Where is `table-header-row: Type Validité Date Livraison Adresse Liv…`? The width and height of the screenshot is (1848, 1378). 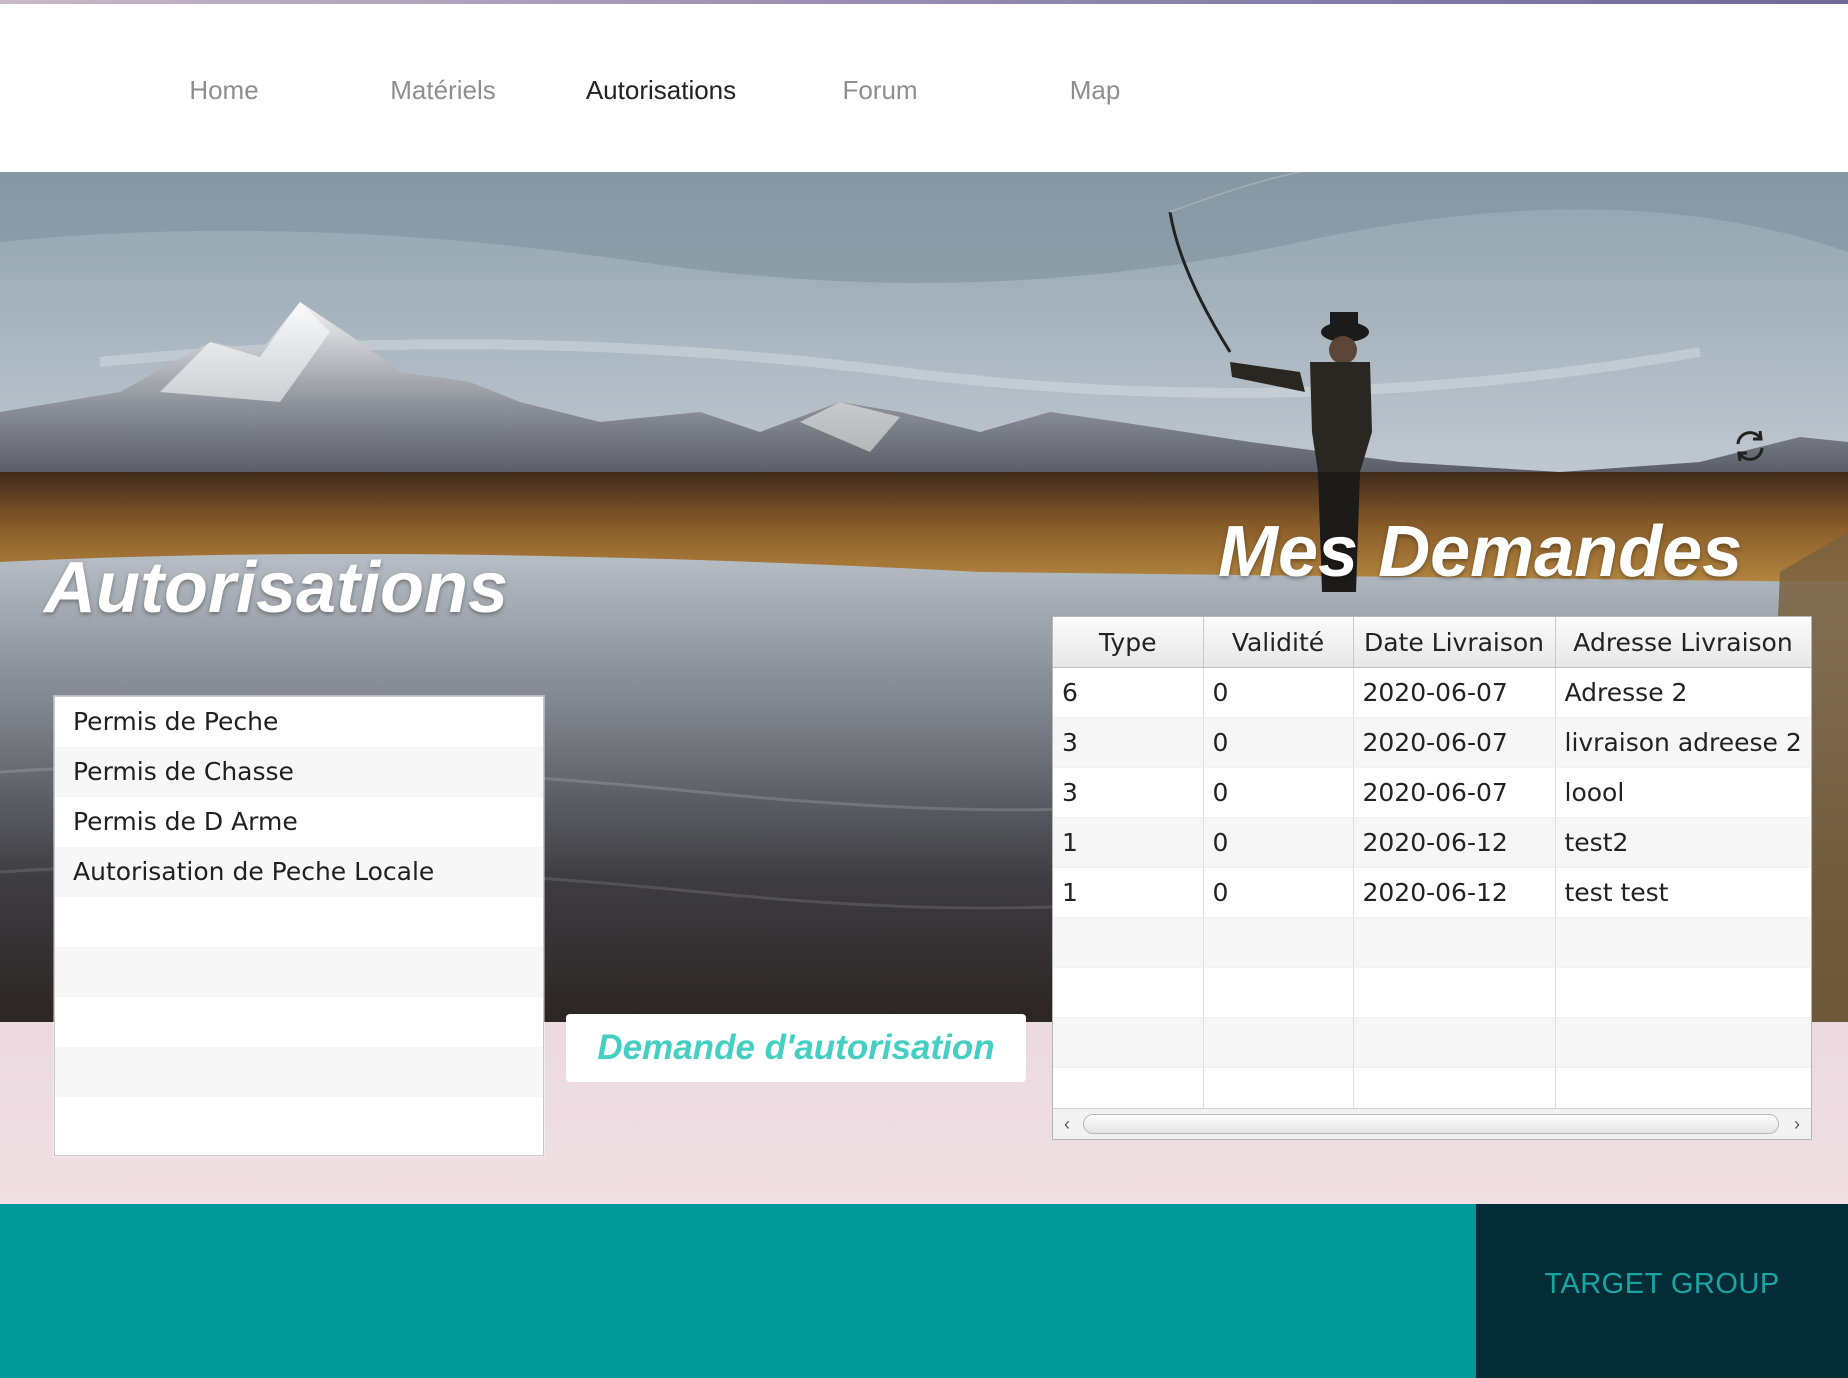 table-header-row: Type Validité Date Livraison Adresse Liv… is located at coordinates (1432, 642).